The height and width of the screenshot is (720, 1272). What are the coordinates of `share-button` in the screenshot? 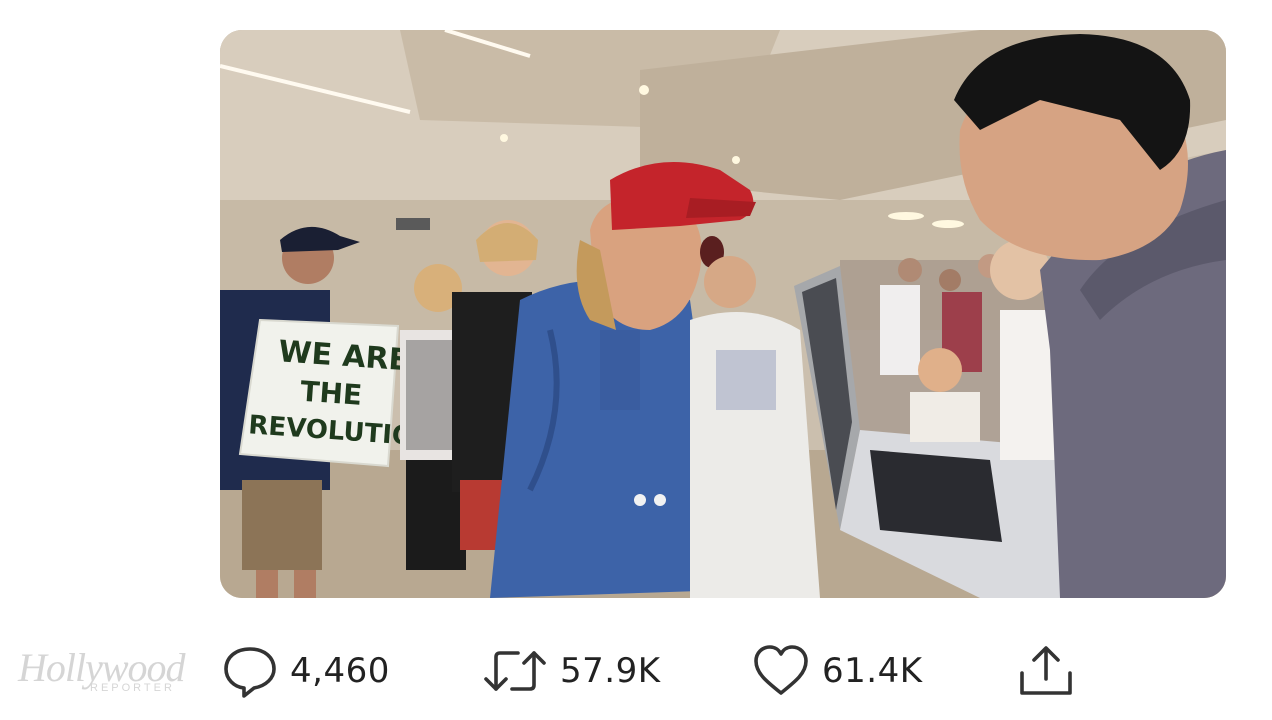 It's located at (1046, 671).